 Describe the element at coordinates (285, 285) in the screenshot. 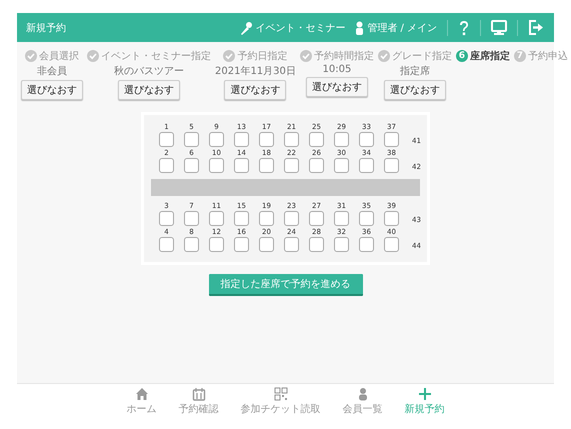

I see `proceed-button: 指定した座席で予約を進める` at that location.